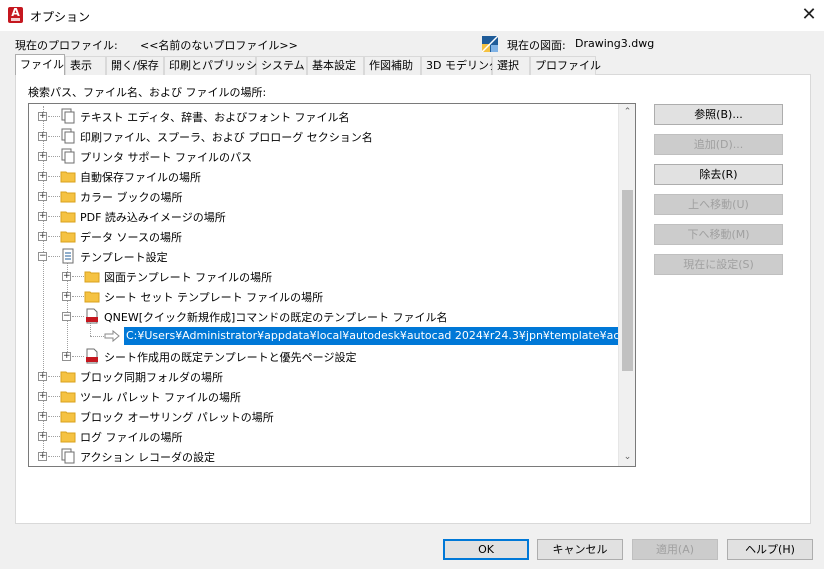 This screenshot has height=569, width=824. What do you see at coordinates (392, 65) in the screenshot?
I see `tab-drafting: 作図補助` at bounding box center [392, 65].